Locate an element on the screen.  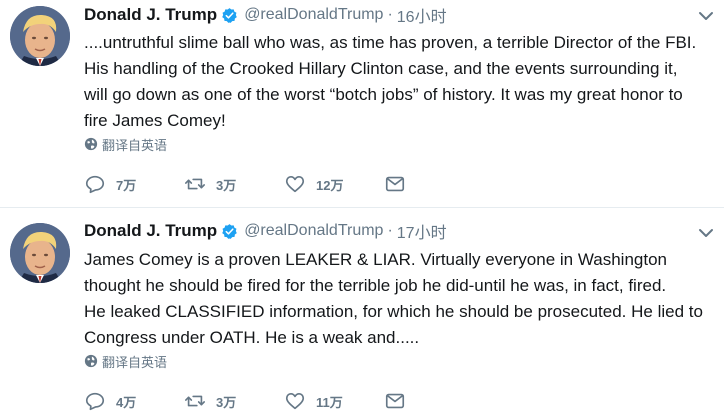
reply-button: 7万 is located at coordinates (110, 184).